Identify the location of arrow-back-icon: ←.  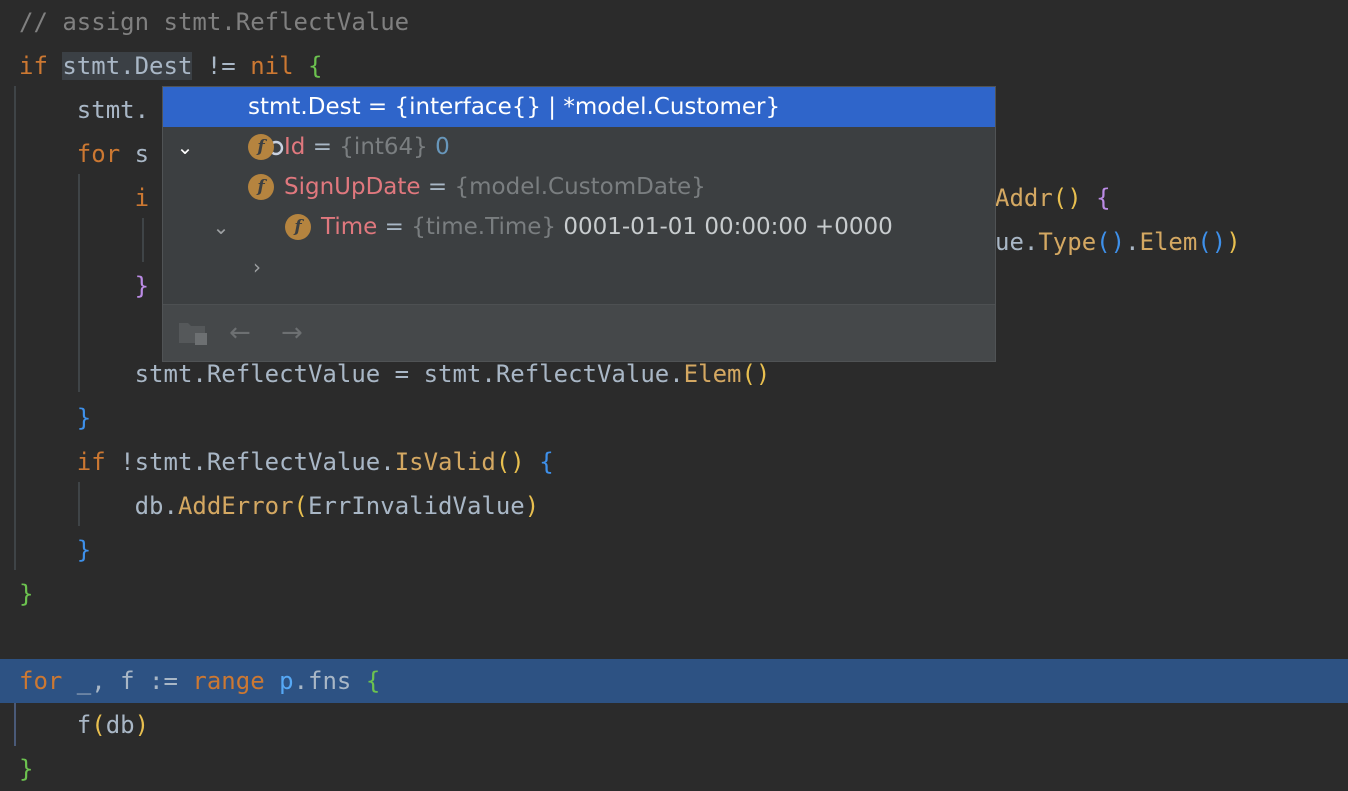
(240, 333).